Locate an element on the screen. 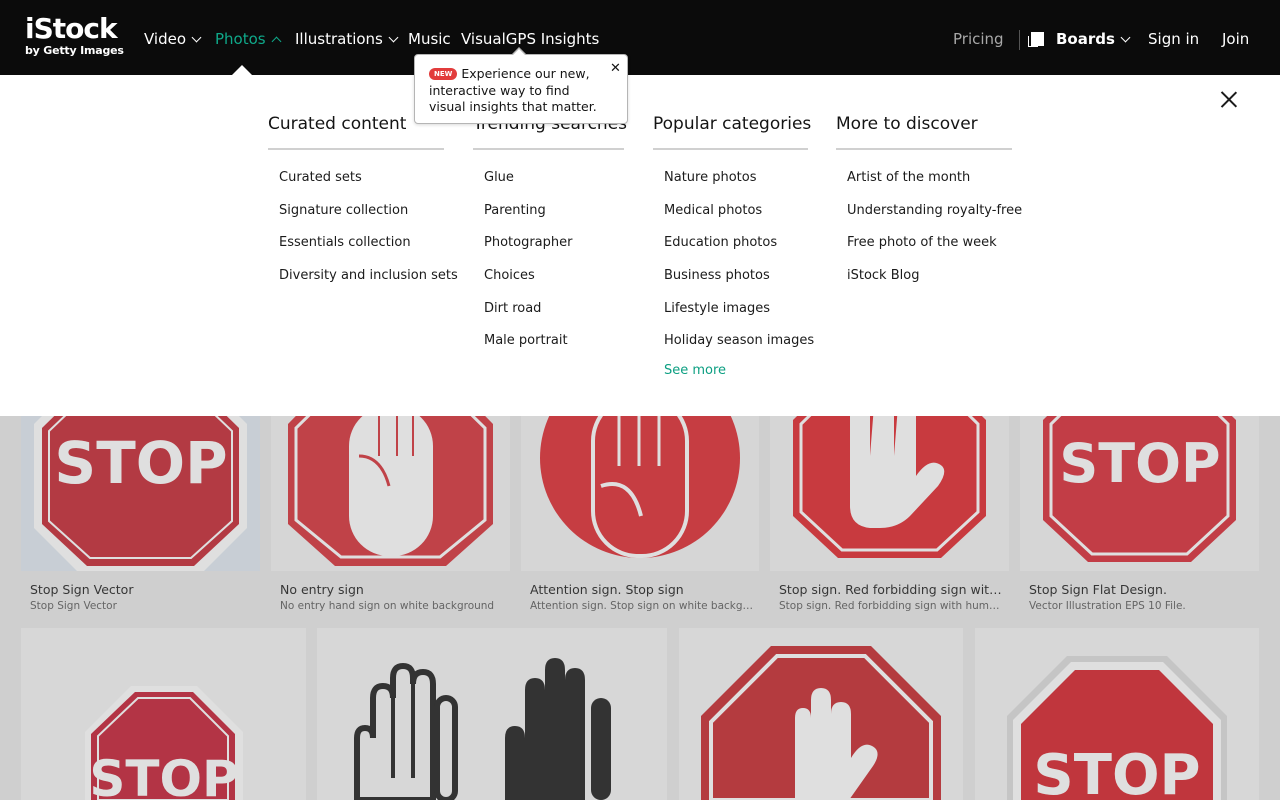 The image size is (1280, 800). menu-link: Artist of the month is located at coordinates (934, 178).